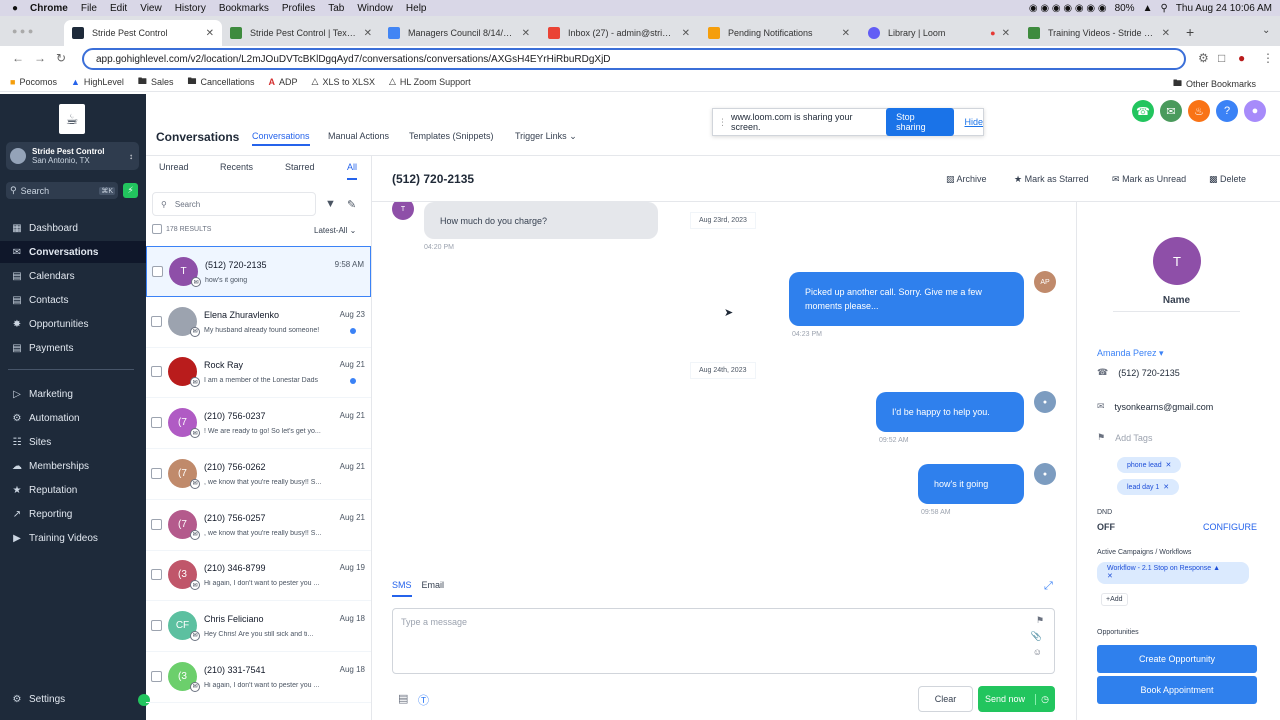 The height and width of the screenshot is (720, 1280). I want to click on attachment-icon: 📎, so click(1036, 636).